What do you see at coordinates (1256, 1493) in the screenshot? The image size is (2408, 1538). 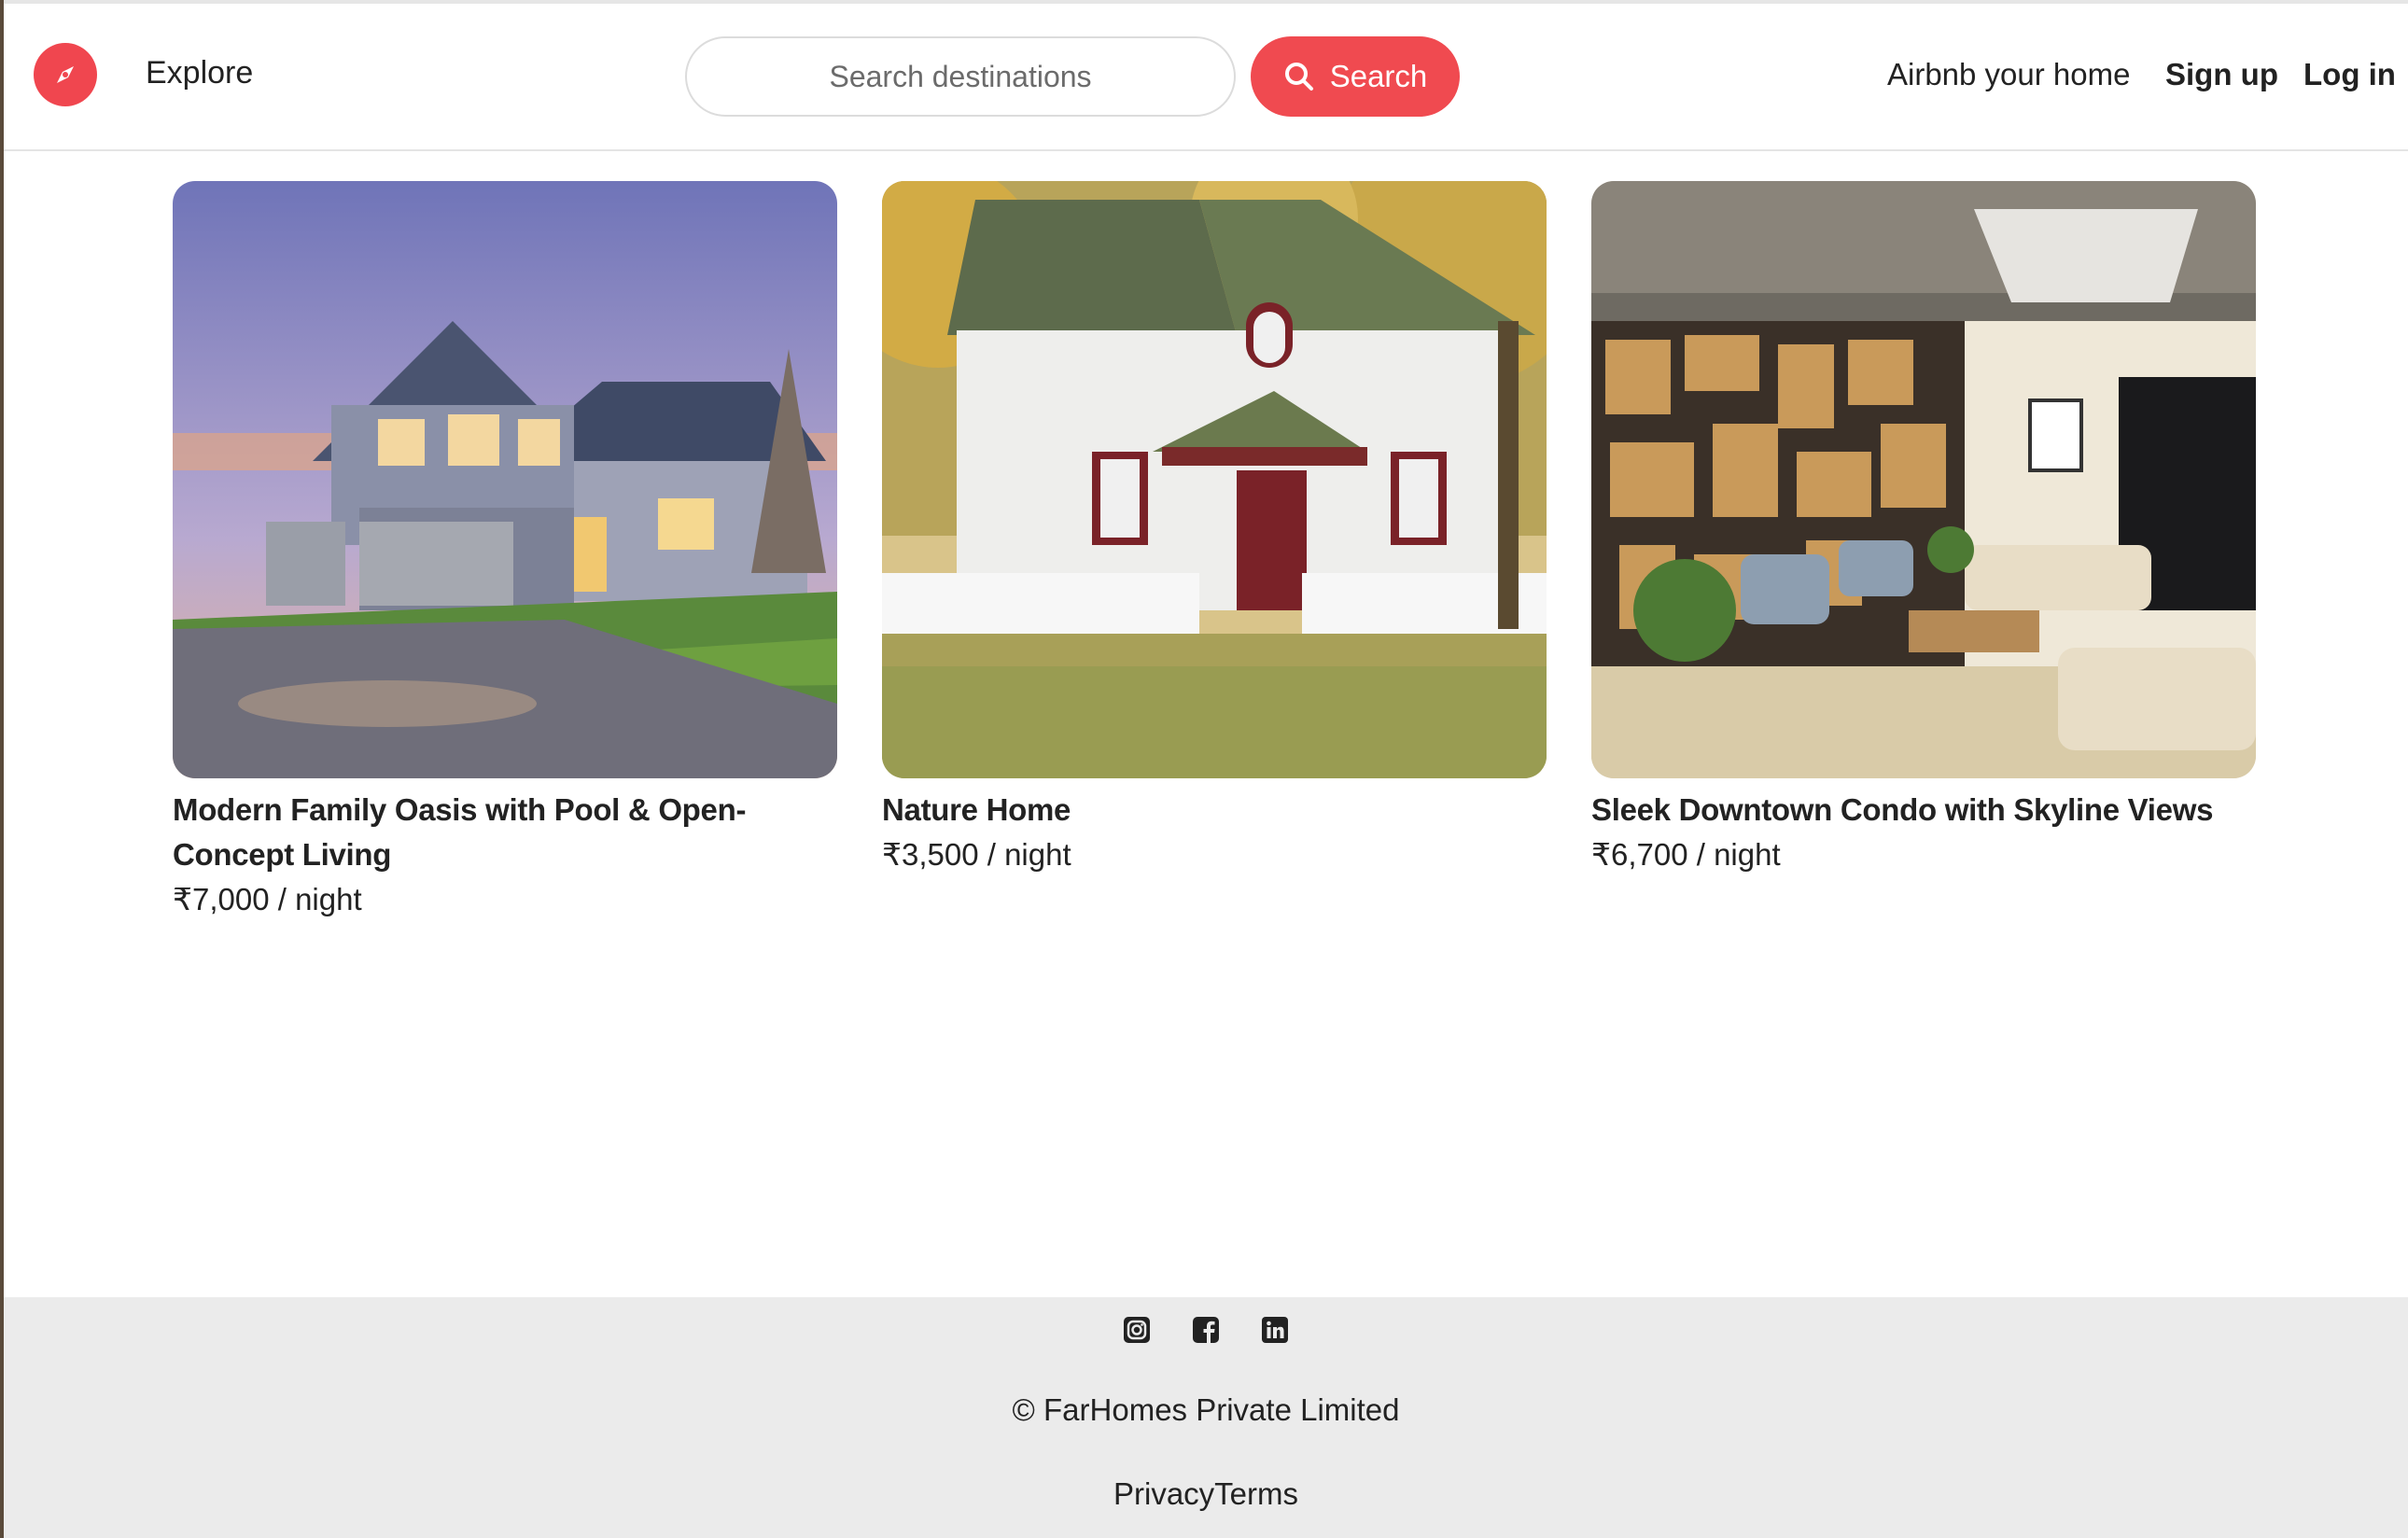 I see `terms-link: Terms` at bounding box center [1256, 1493].